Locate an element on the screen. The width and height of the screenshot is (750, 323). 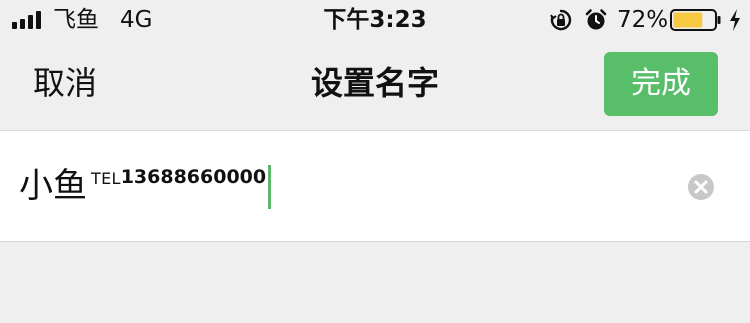
name-text: 小鱼 is located at coordinates (53, 186).